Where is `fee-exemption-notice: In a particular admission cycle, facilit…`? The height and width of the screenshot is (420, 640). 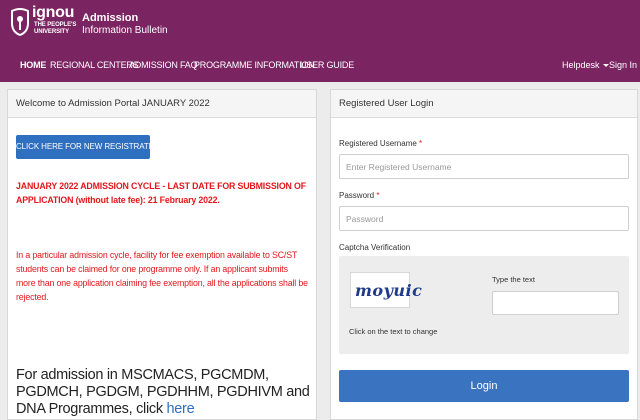 fee-exemption-notice: In a particular admission cycle, facilit… is located at coordinates (162, 276).